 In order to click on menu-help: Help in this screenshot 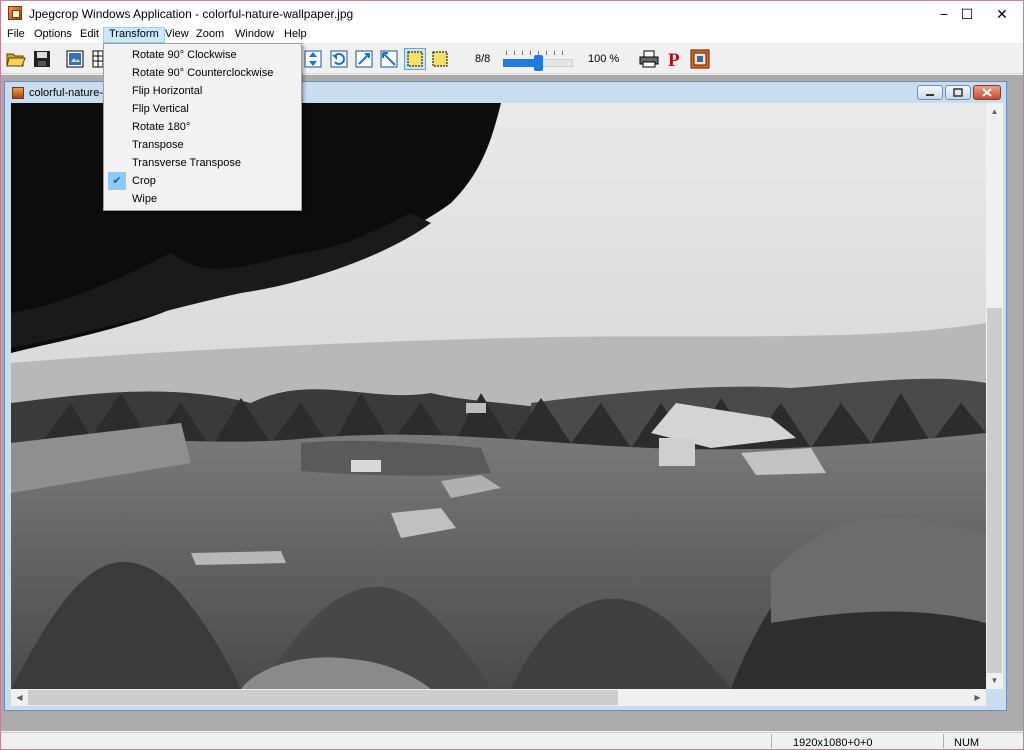, I will do `click(295, 35)`.